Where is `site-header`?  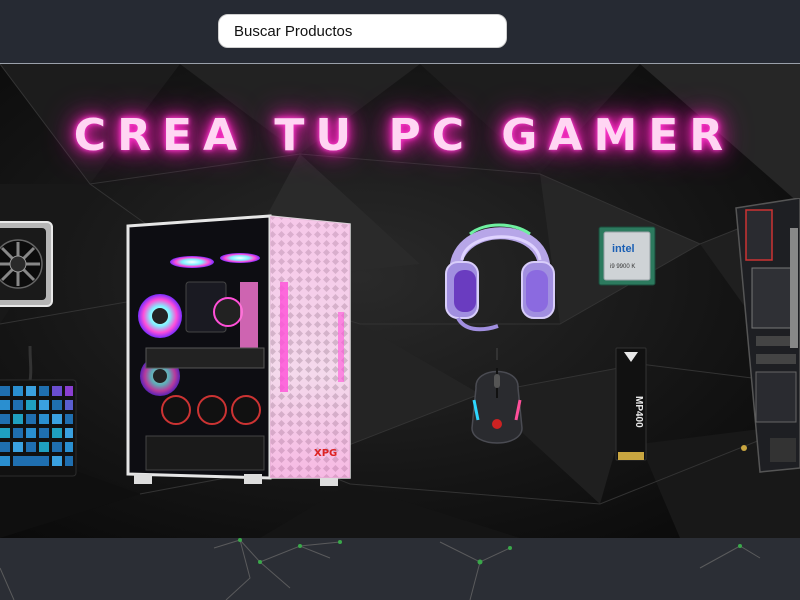 site-header is located at coordinates (400, 32).